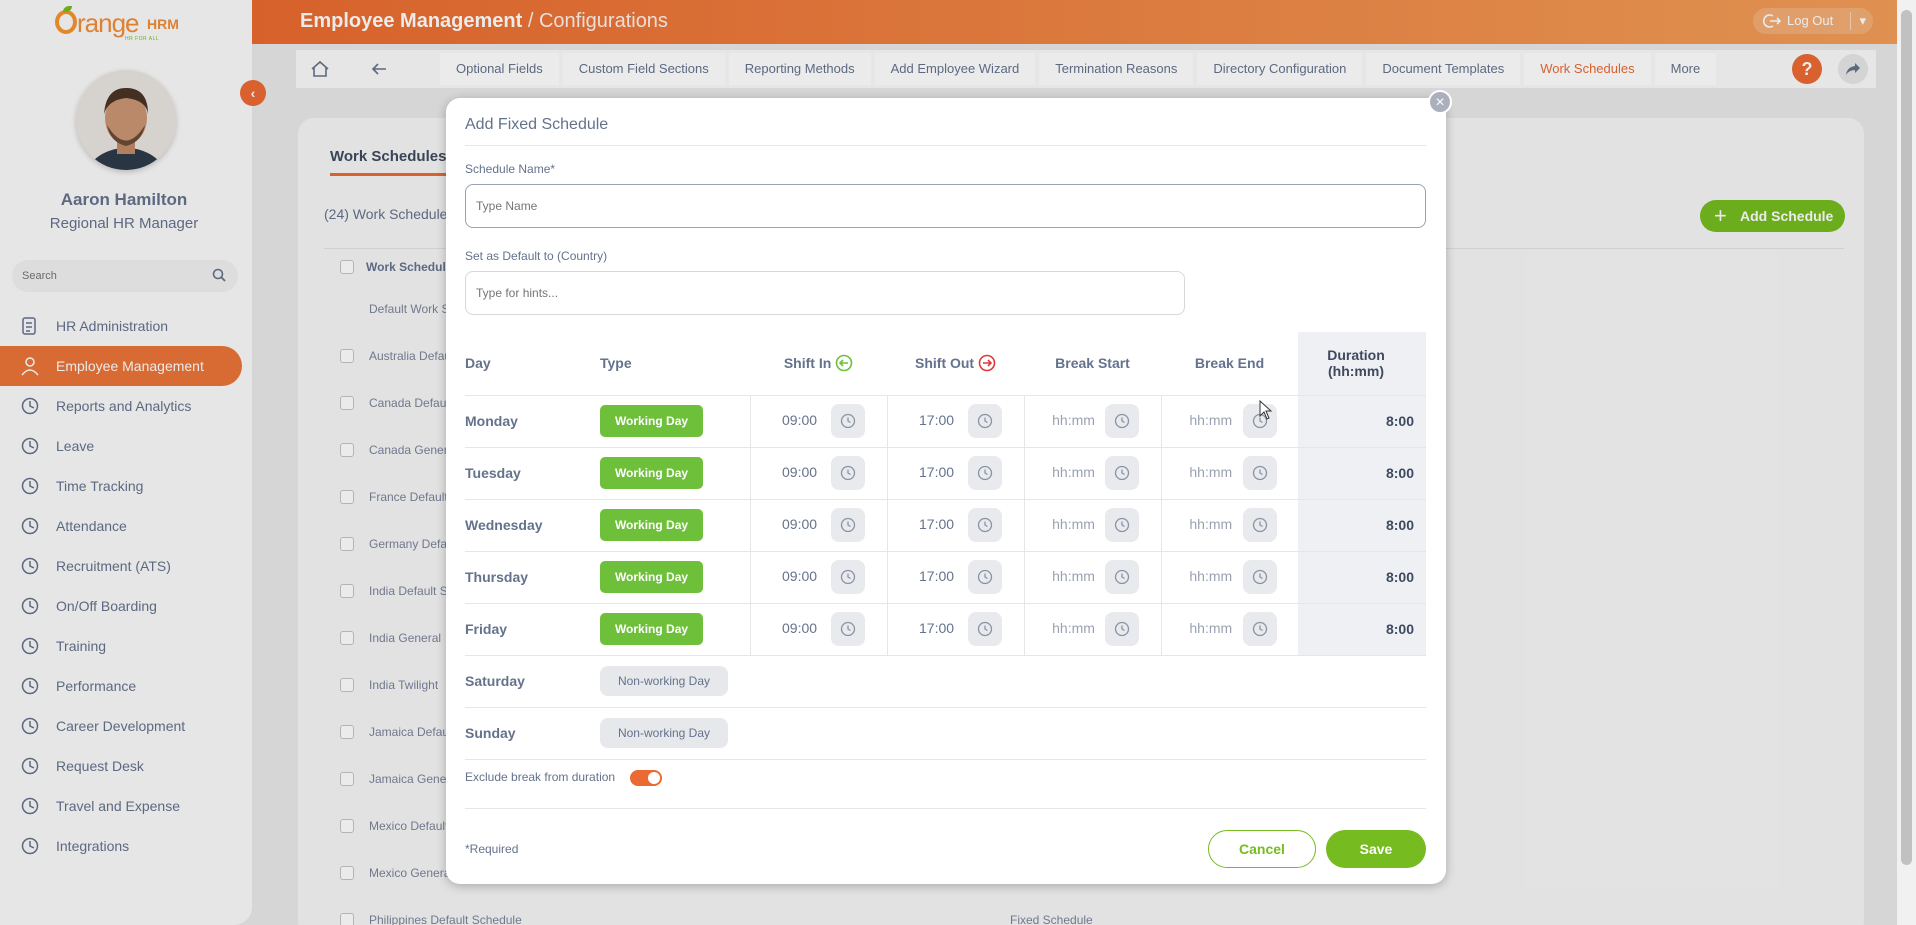  Describe the element at coordinates (492, 849) in the screenshot. I see `required-note: *Required` at that location.